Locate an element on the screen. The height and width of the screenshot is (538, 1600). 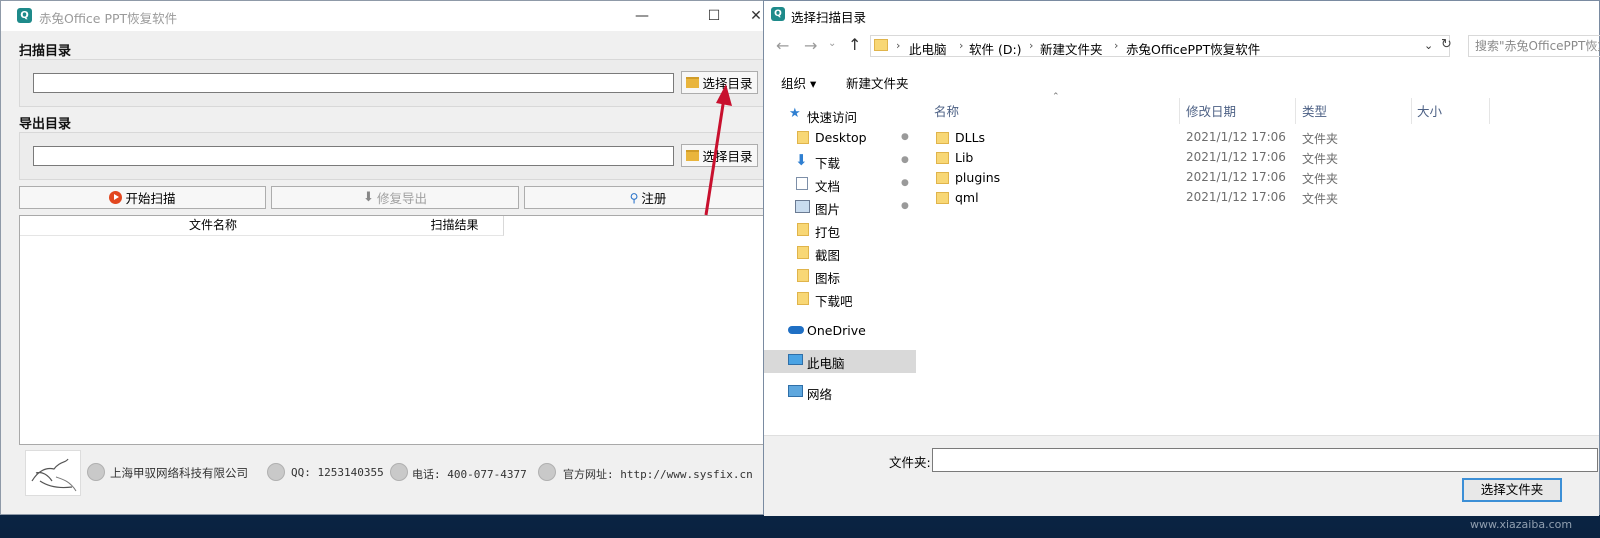
download-arrow-icon: ⬇ is located at coordinates (368, 197).